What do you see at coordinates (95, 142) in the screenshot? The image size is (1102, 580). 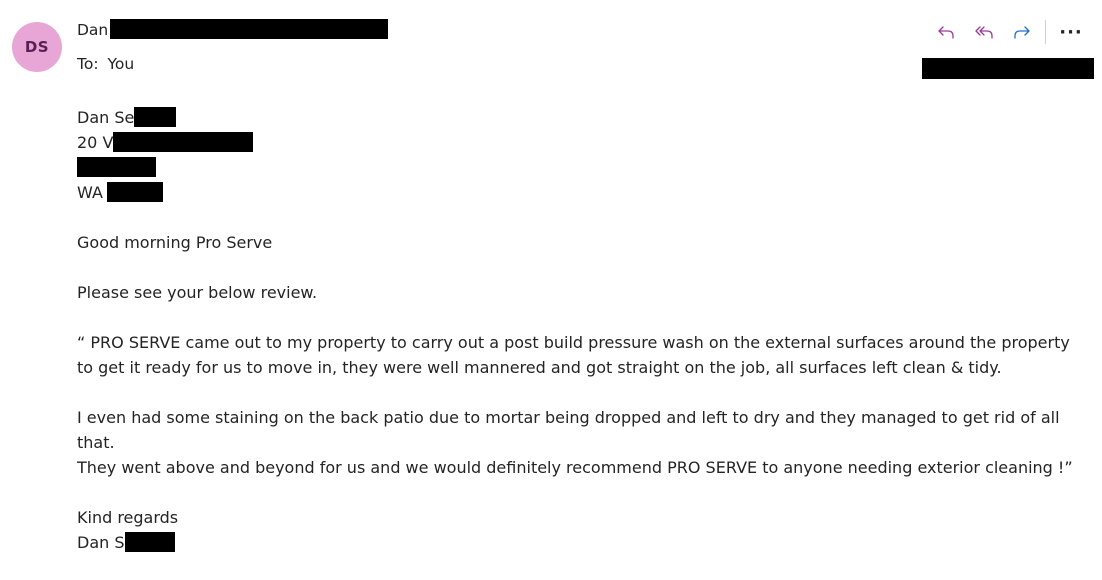 I see `address-street: 20 V` at bounding box center [95, 142].